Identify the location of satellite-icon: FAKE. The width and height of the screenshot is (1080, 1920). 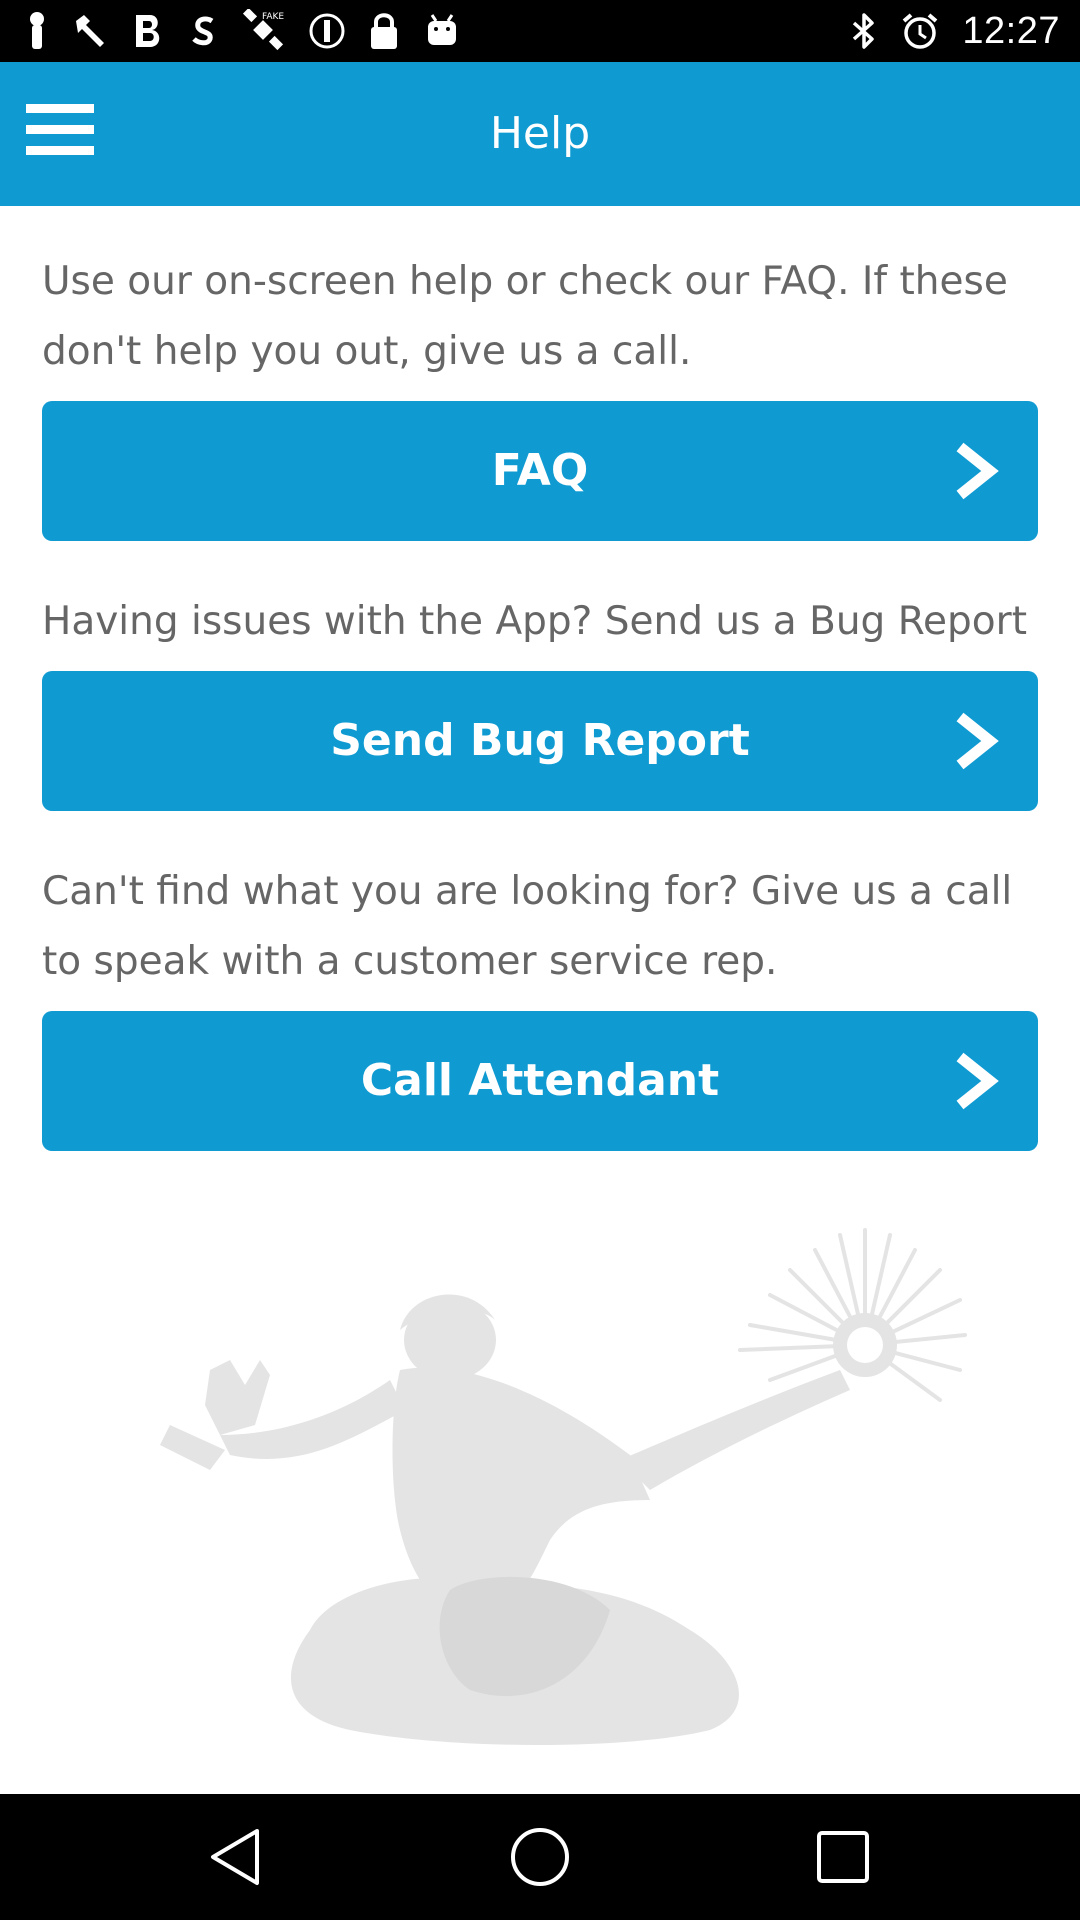
(264, 31).